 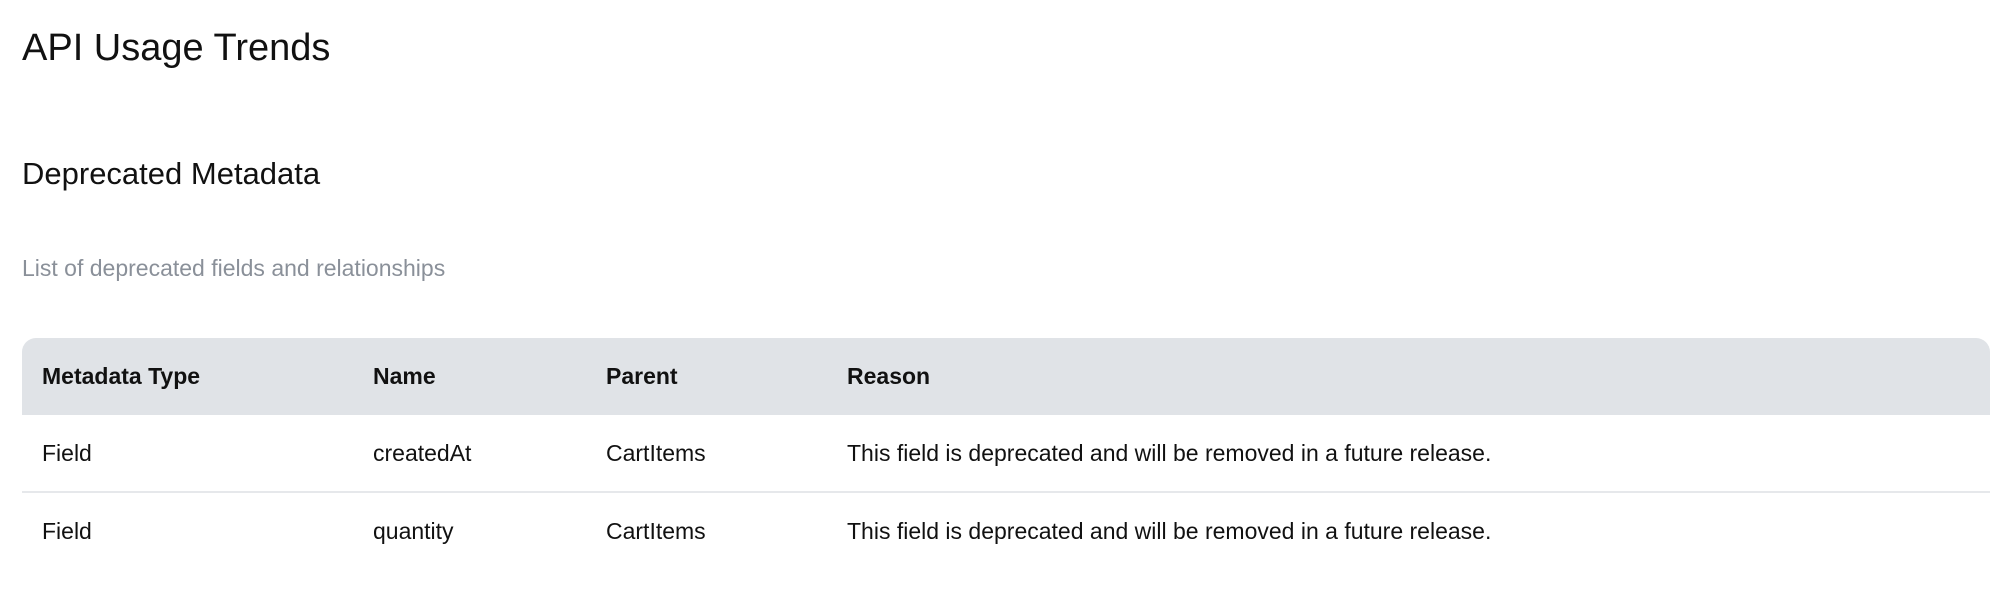 I want to click on table-header-row: Metadata Type Name Parent Reason, so click(x=1006, y=376).